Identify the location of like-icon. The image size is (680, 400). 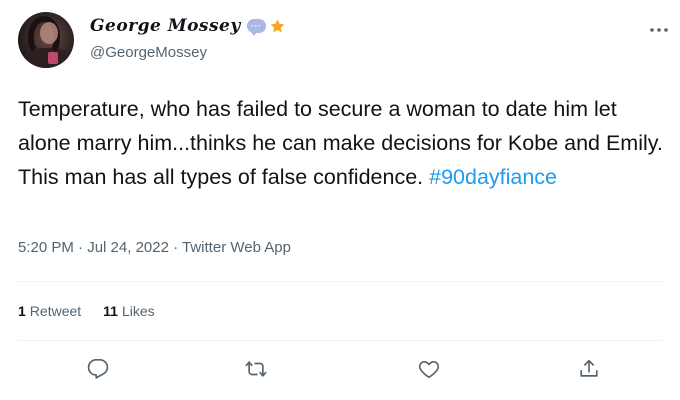
(429, 370).